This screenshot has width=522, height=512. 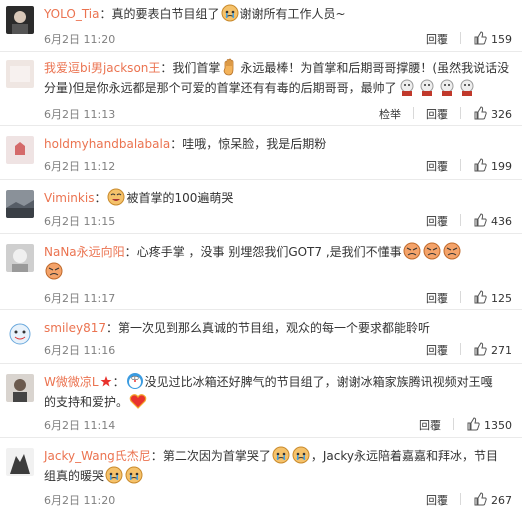 What do you see at coordinates (274, 328) in the screenshot?
I see `comment-text: 第一次见到那么真诚的节目组，观众的每一个要求都能聆听` at bounding box center [274, 328].